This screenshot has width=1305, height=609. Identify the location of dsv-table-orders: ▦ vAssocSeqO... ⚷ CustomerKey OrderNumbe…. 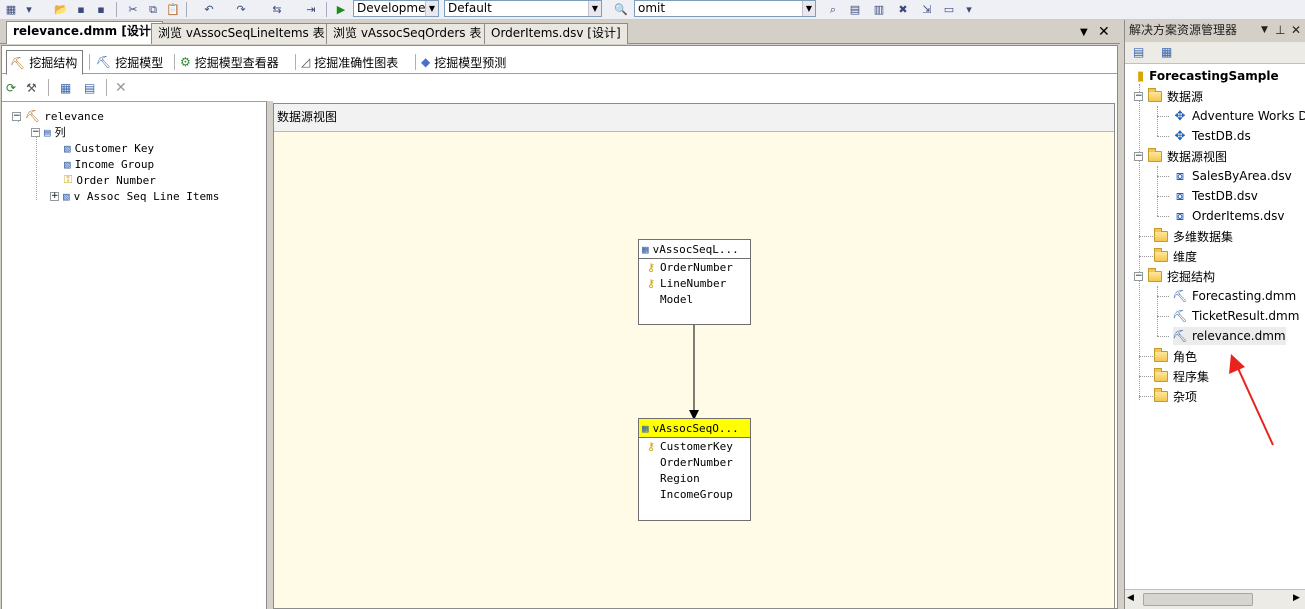
(694, 469).